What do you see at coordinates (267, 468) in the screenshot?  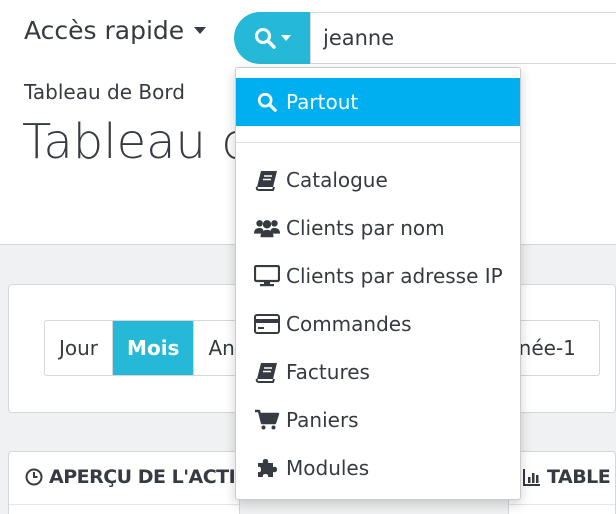 I see `puzzle-icon` at bounding box center [267, 468].